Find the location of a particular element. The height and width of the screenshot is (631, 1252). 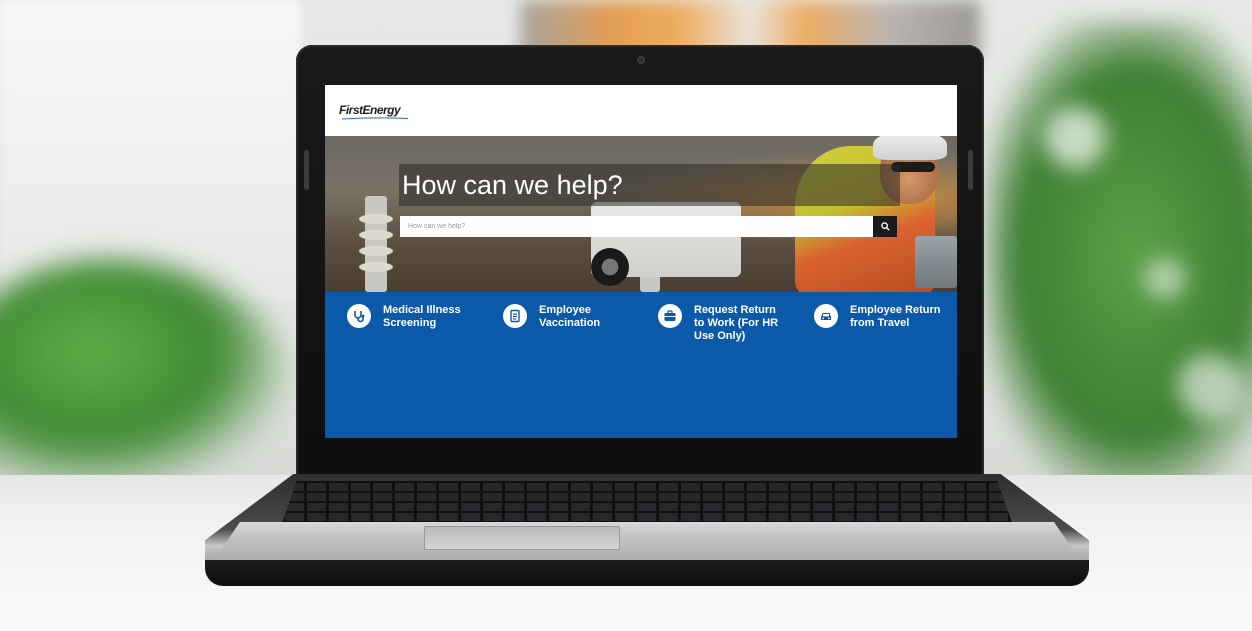

background-window is located at coordinates (150, 150).